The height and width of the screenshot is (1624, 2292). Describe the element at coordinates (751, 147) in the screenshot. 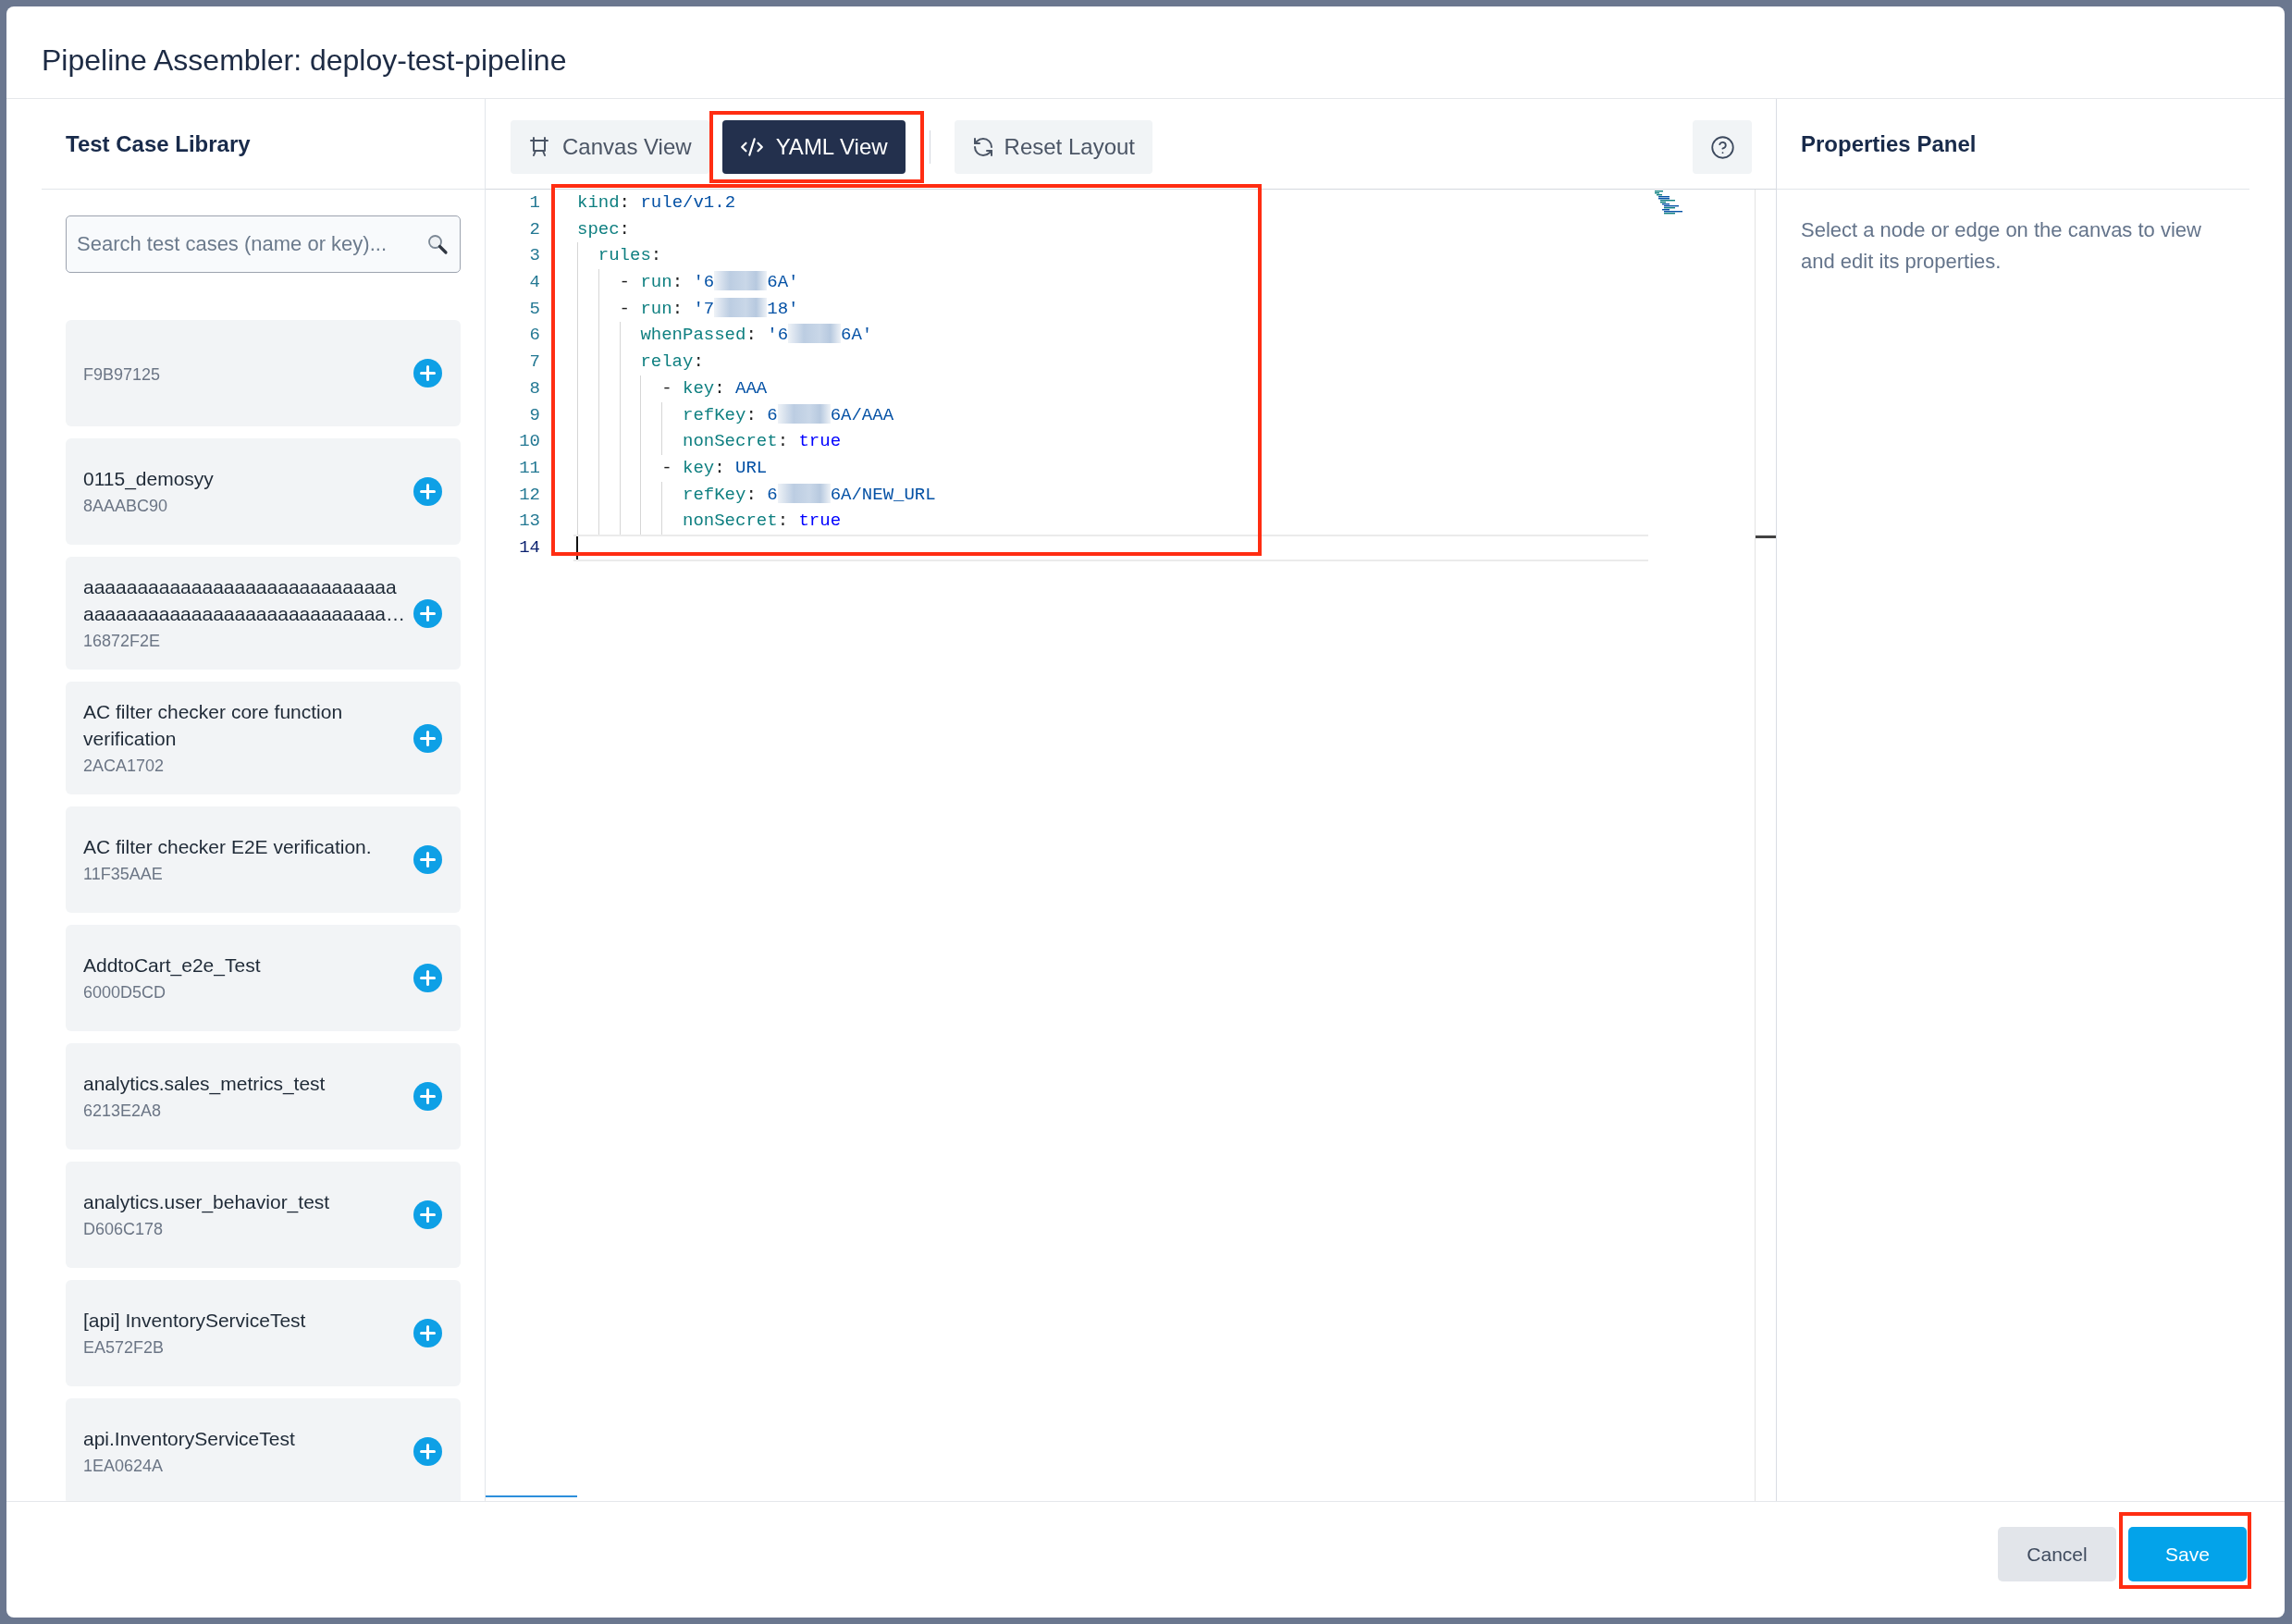

I see `code-icon` at that location.